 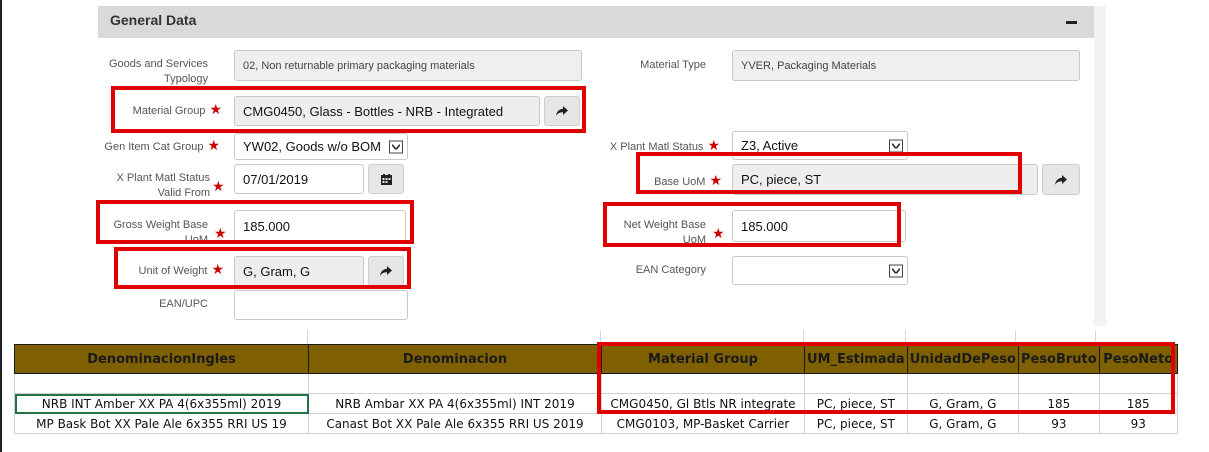 What do you see at coordinates (673, 65) in the screenshot?
I see `material-type-label: Material Type` at bounding box center [673, 65].